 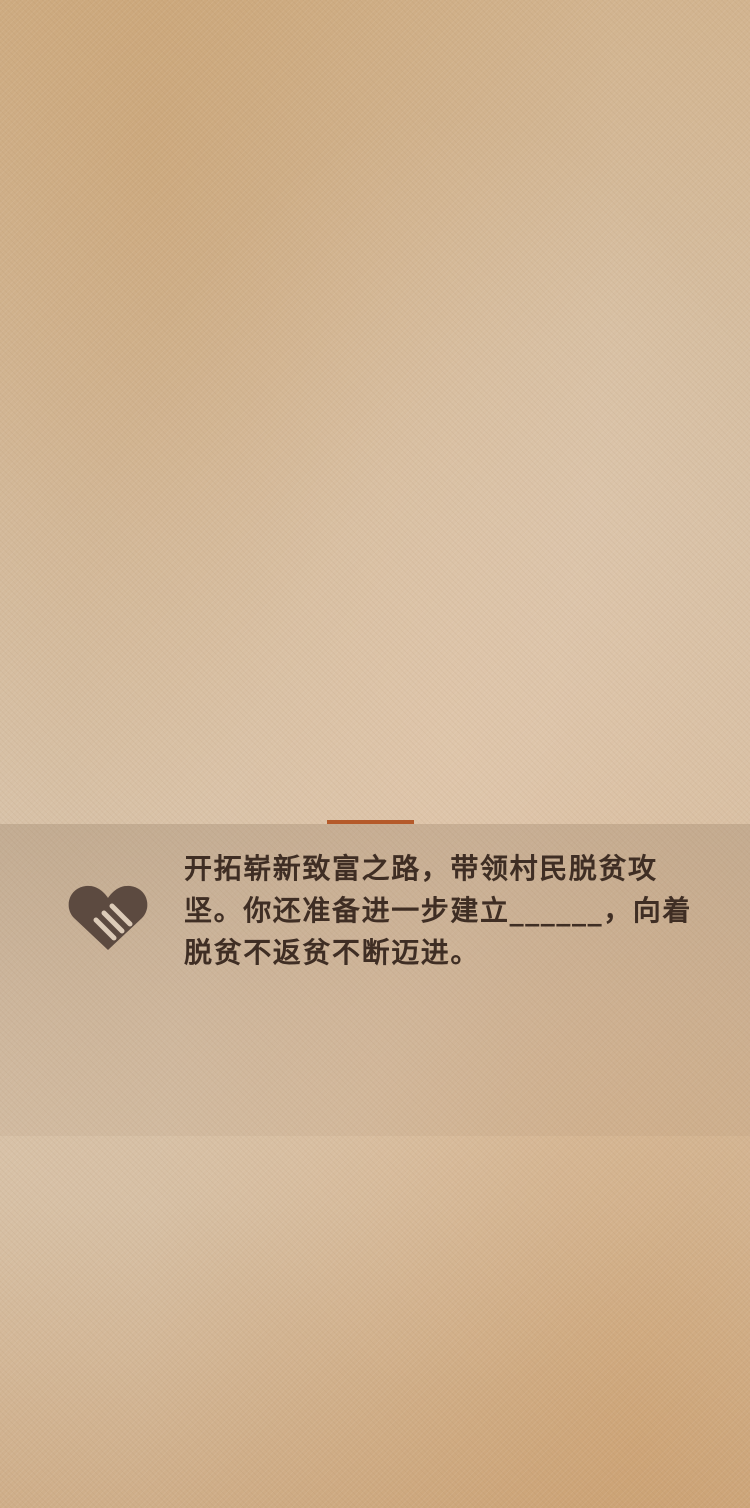 What do you see at coordinates (108, 917) in the screenshot?
I see `heart-hand-icon` at bounding box center [108, 917].